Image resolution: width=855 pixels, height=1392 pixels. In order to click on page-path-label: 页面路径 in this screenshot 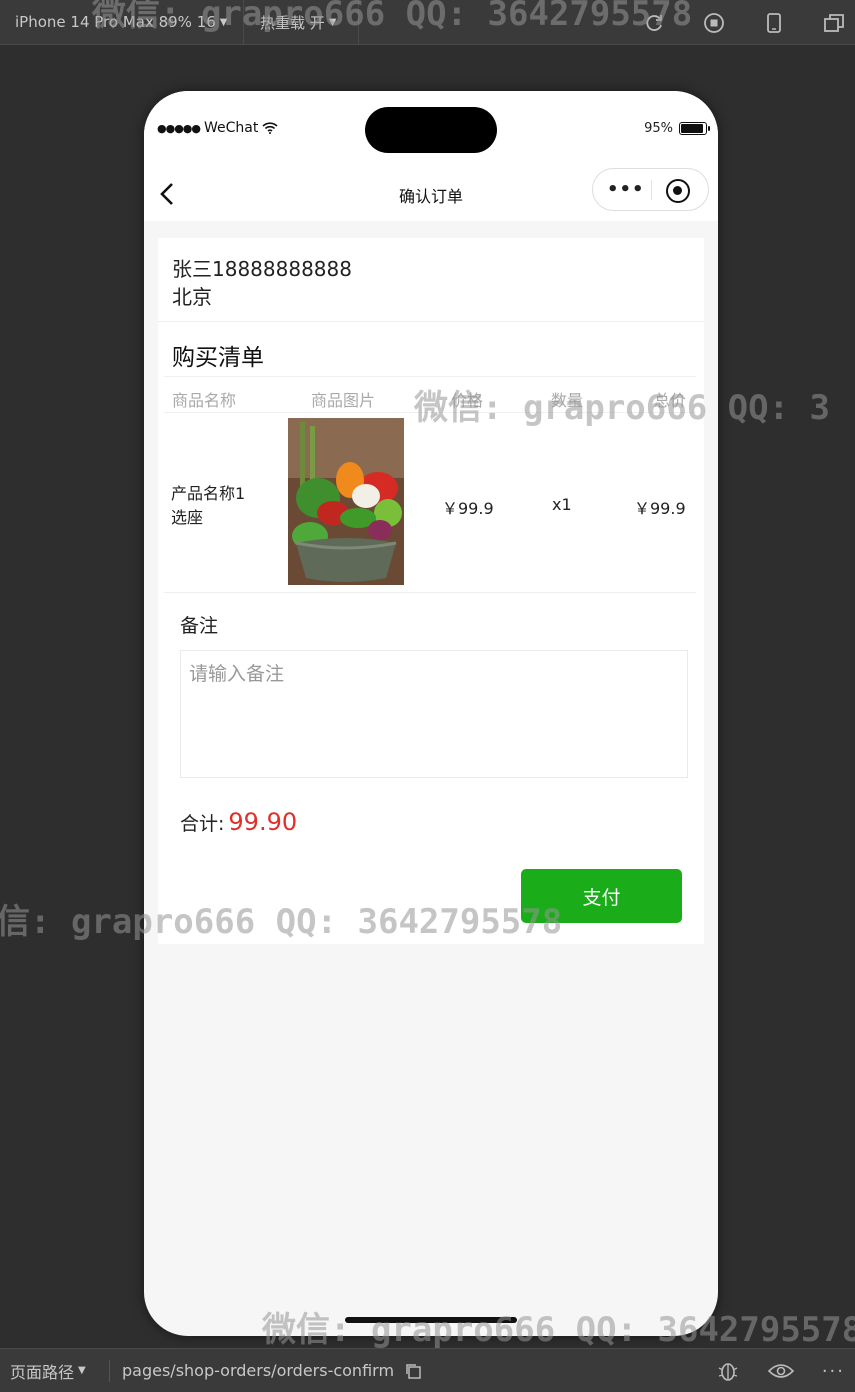, I will do `click(42, 1372)`.